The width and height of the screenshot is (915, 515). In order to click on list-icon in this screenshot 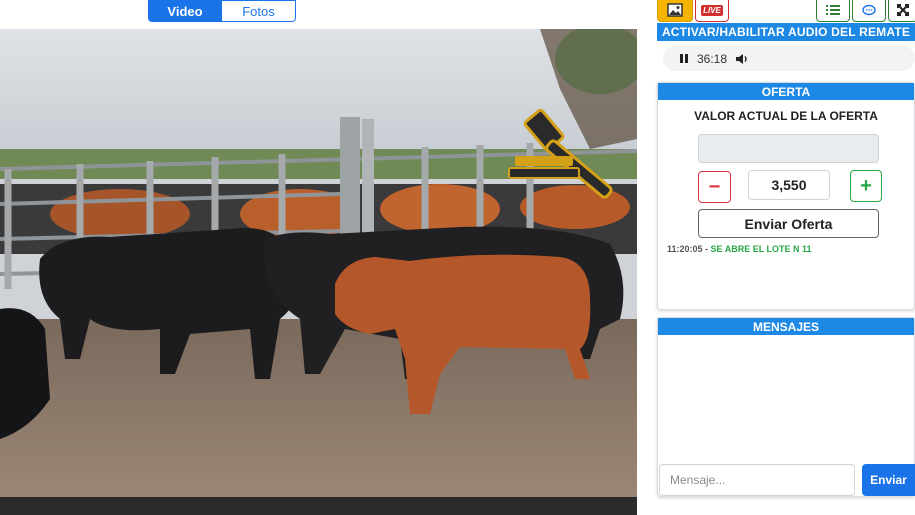, I will do `click(833, 10)`.